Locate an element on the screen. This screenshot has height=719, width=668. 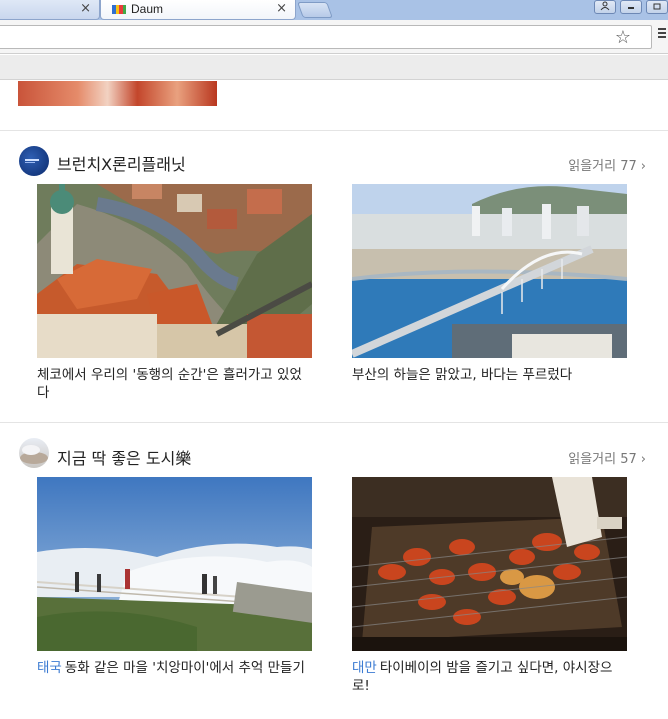
article-caption: 태국 동화 같은 마을 '치앙마이'에서 추억 만들기 is located at coordinates (173, 668).